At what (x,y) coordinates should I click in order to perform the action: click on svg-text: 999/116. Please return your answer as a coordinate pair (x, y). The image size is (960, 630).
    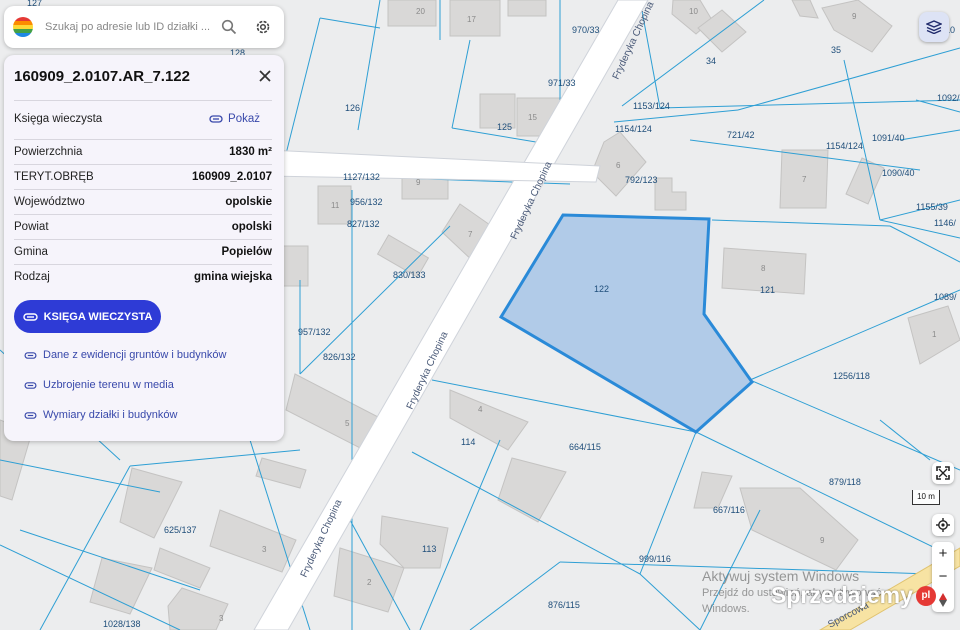
    Looking at the image, I should click on (655, 559).